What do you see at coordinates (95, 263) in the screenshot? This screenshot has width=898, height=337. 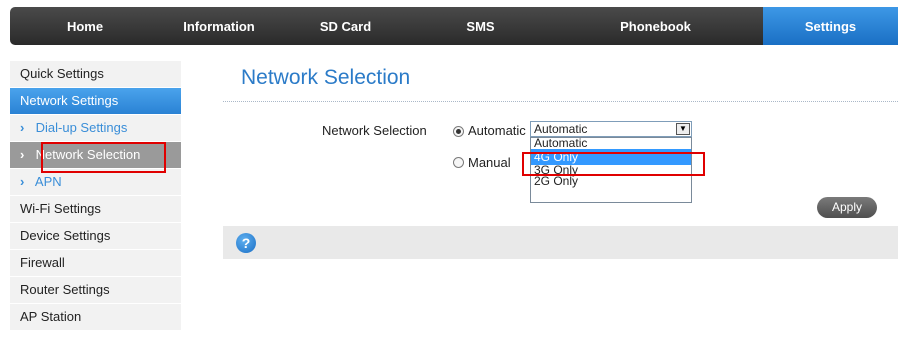 I see `sidebar-item-firewall: Firewall` at bounding box center [95, 263].